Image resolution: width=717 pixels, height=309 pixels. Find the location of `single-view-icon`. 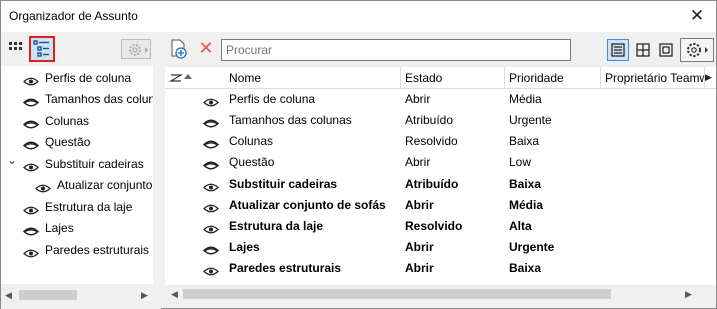

single-view-icon is located at coordinates (666, 50).